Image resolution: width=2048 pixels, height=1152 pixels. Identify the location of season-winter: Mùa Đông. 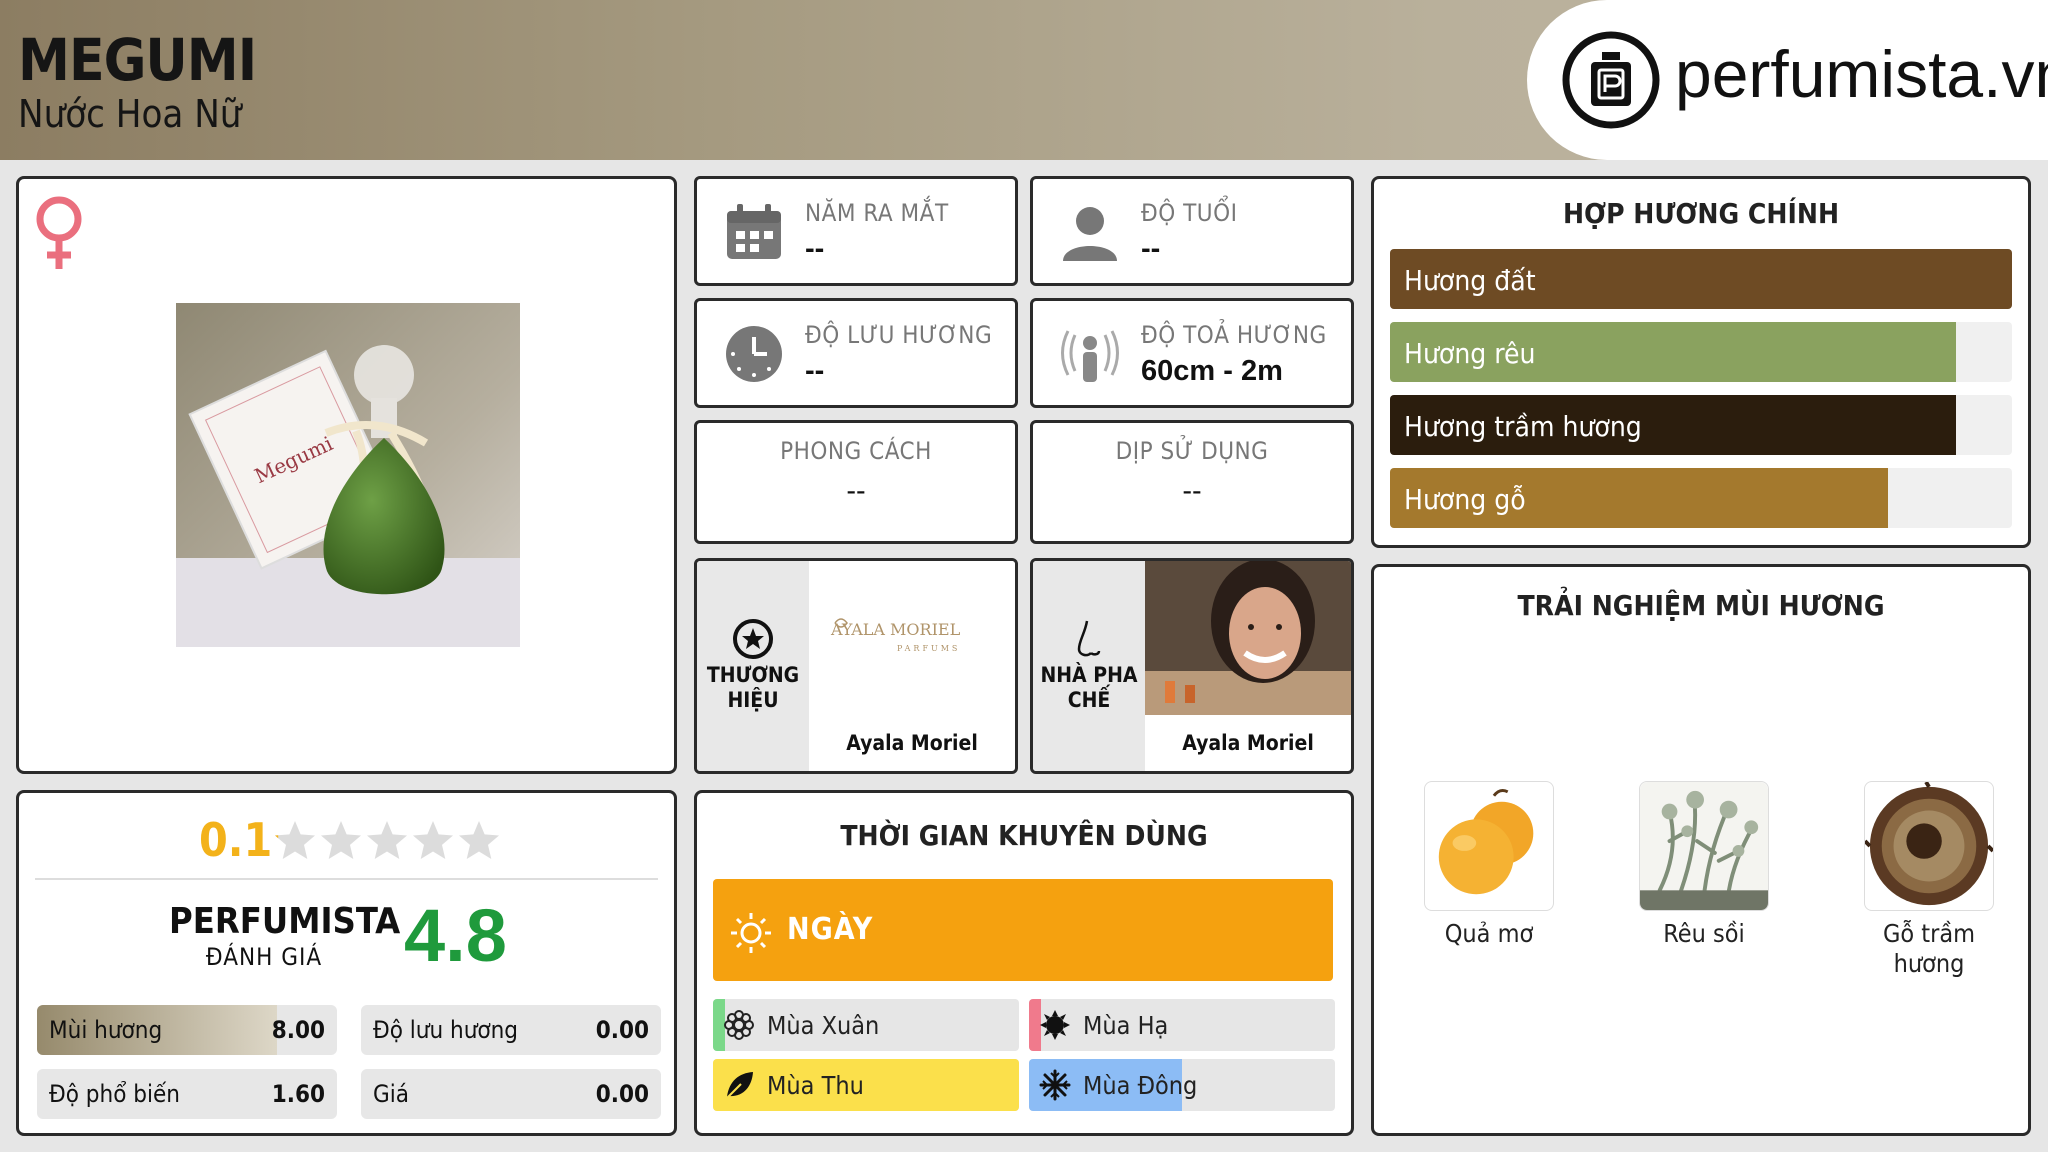
(1182, 1085).